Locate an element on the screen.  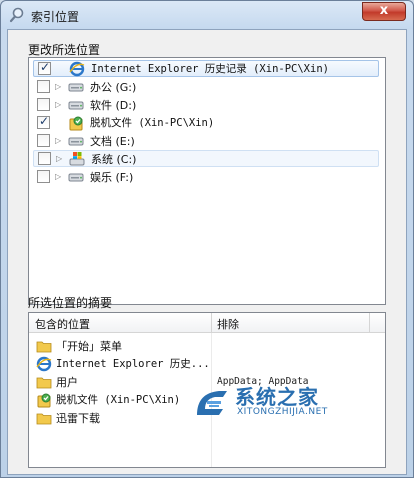
tree-row-drive-c: ▷ 系统 (C:) is located at coordinates (206, 158).